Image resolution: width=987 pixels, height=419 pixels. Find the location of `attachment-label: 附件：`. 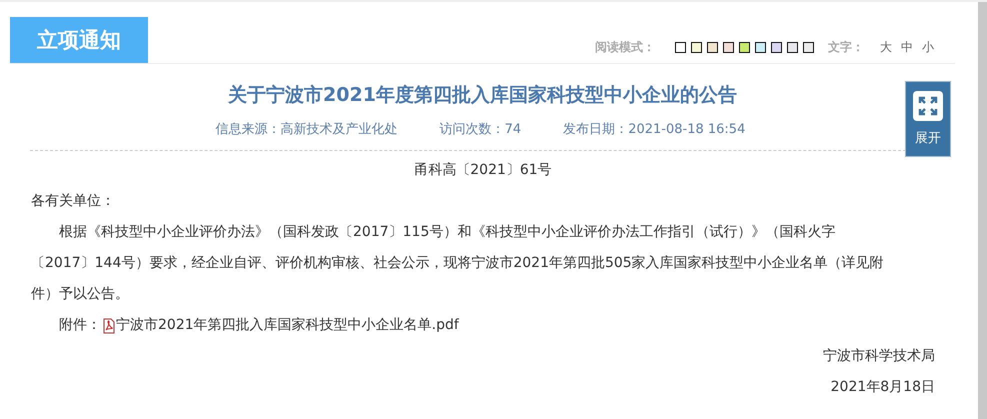

attachment-label: 附件： is located at coordinates (80, 325).